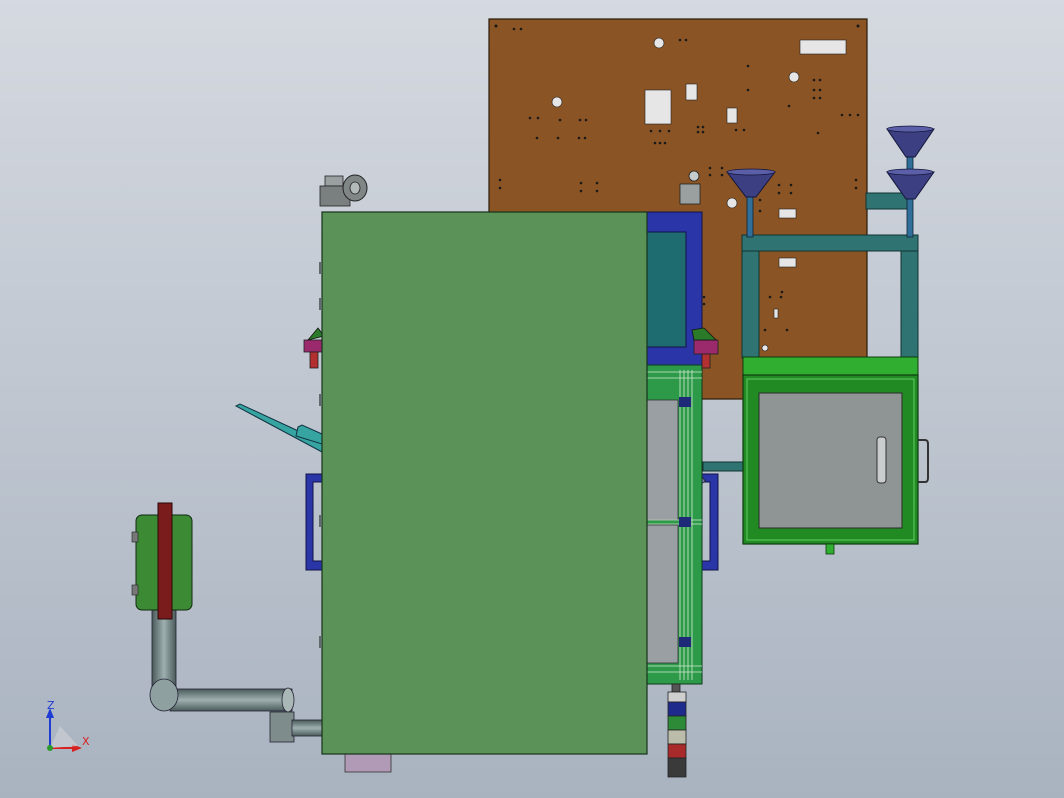  I want to click on x-axis-label: X, so click(86, 741).